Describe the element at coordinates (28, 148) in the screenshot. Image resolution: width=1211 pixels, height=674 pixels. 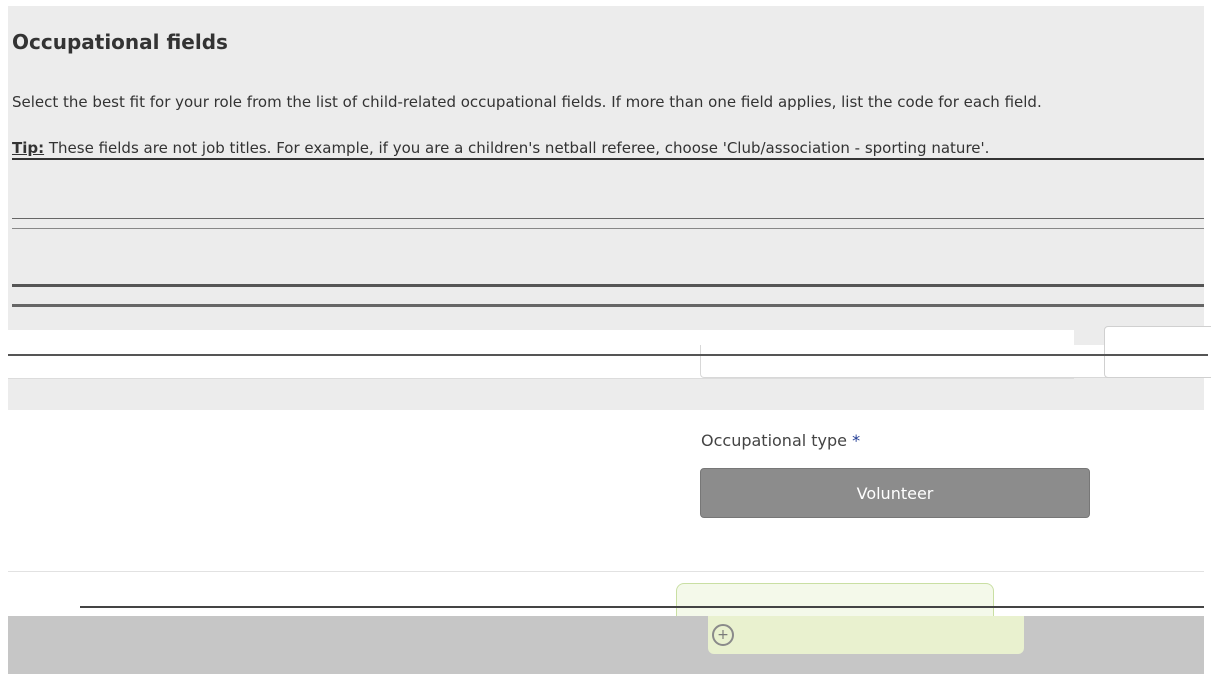
I see `tip-label: Tip:` at that location.